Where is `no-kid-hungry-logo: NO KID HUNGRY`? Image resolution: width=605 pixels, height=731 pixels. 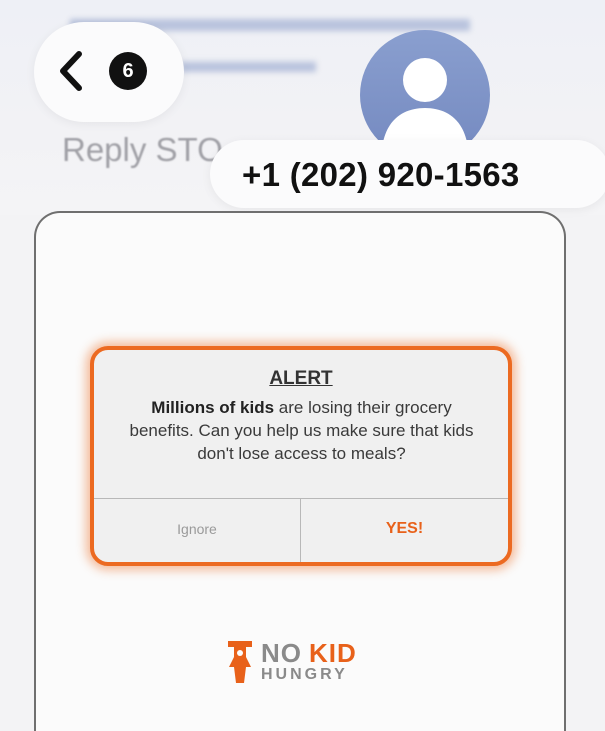
no-kid-hungry-logo: NO KID HUNGRY is located at coordinates (305, 665).